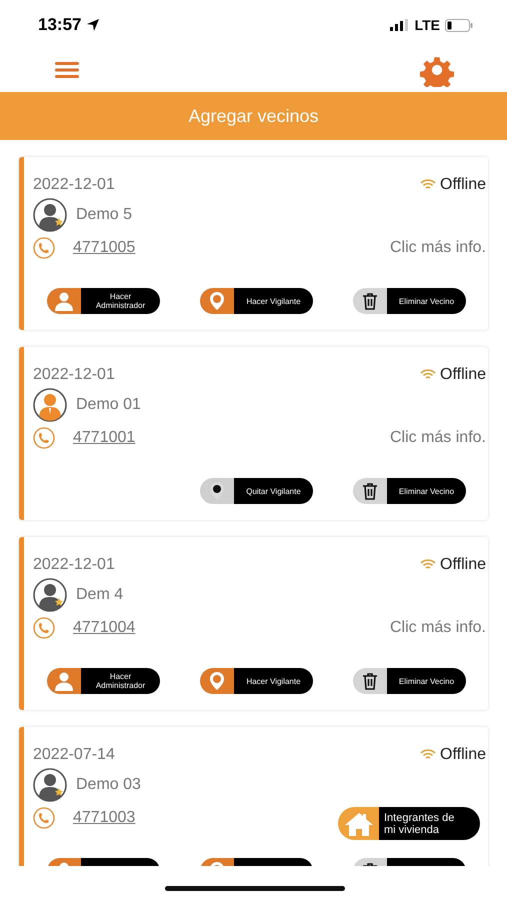 Image resolution: width=507 pixels, height=900 pixels. What do you see at coordinates (427, 25) in the screenshot?
I see `network-text: LTE` at bounding box center [427, 25].